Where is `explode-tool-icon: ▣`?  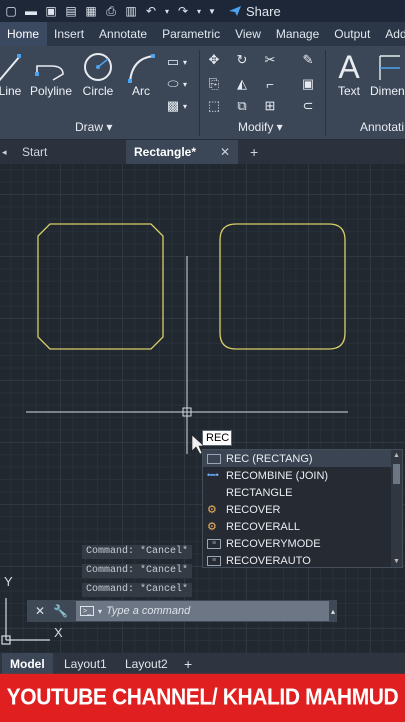 explode-tool-icon: ▣ is located at coordinates (308, 84).